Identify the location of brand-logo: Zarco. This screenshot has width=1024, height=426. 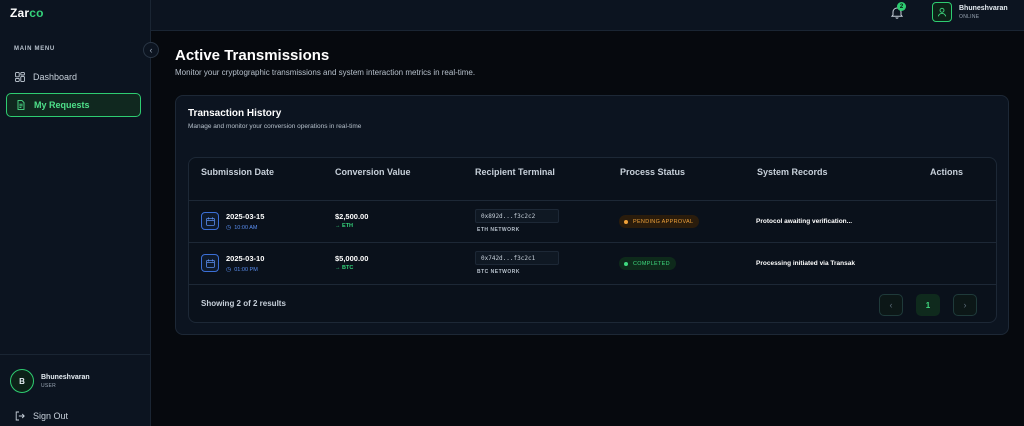
(27, 13).